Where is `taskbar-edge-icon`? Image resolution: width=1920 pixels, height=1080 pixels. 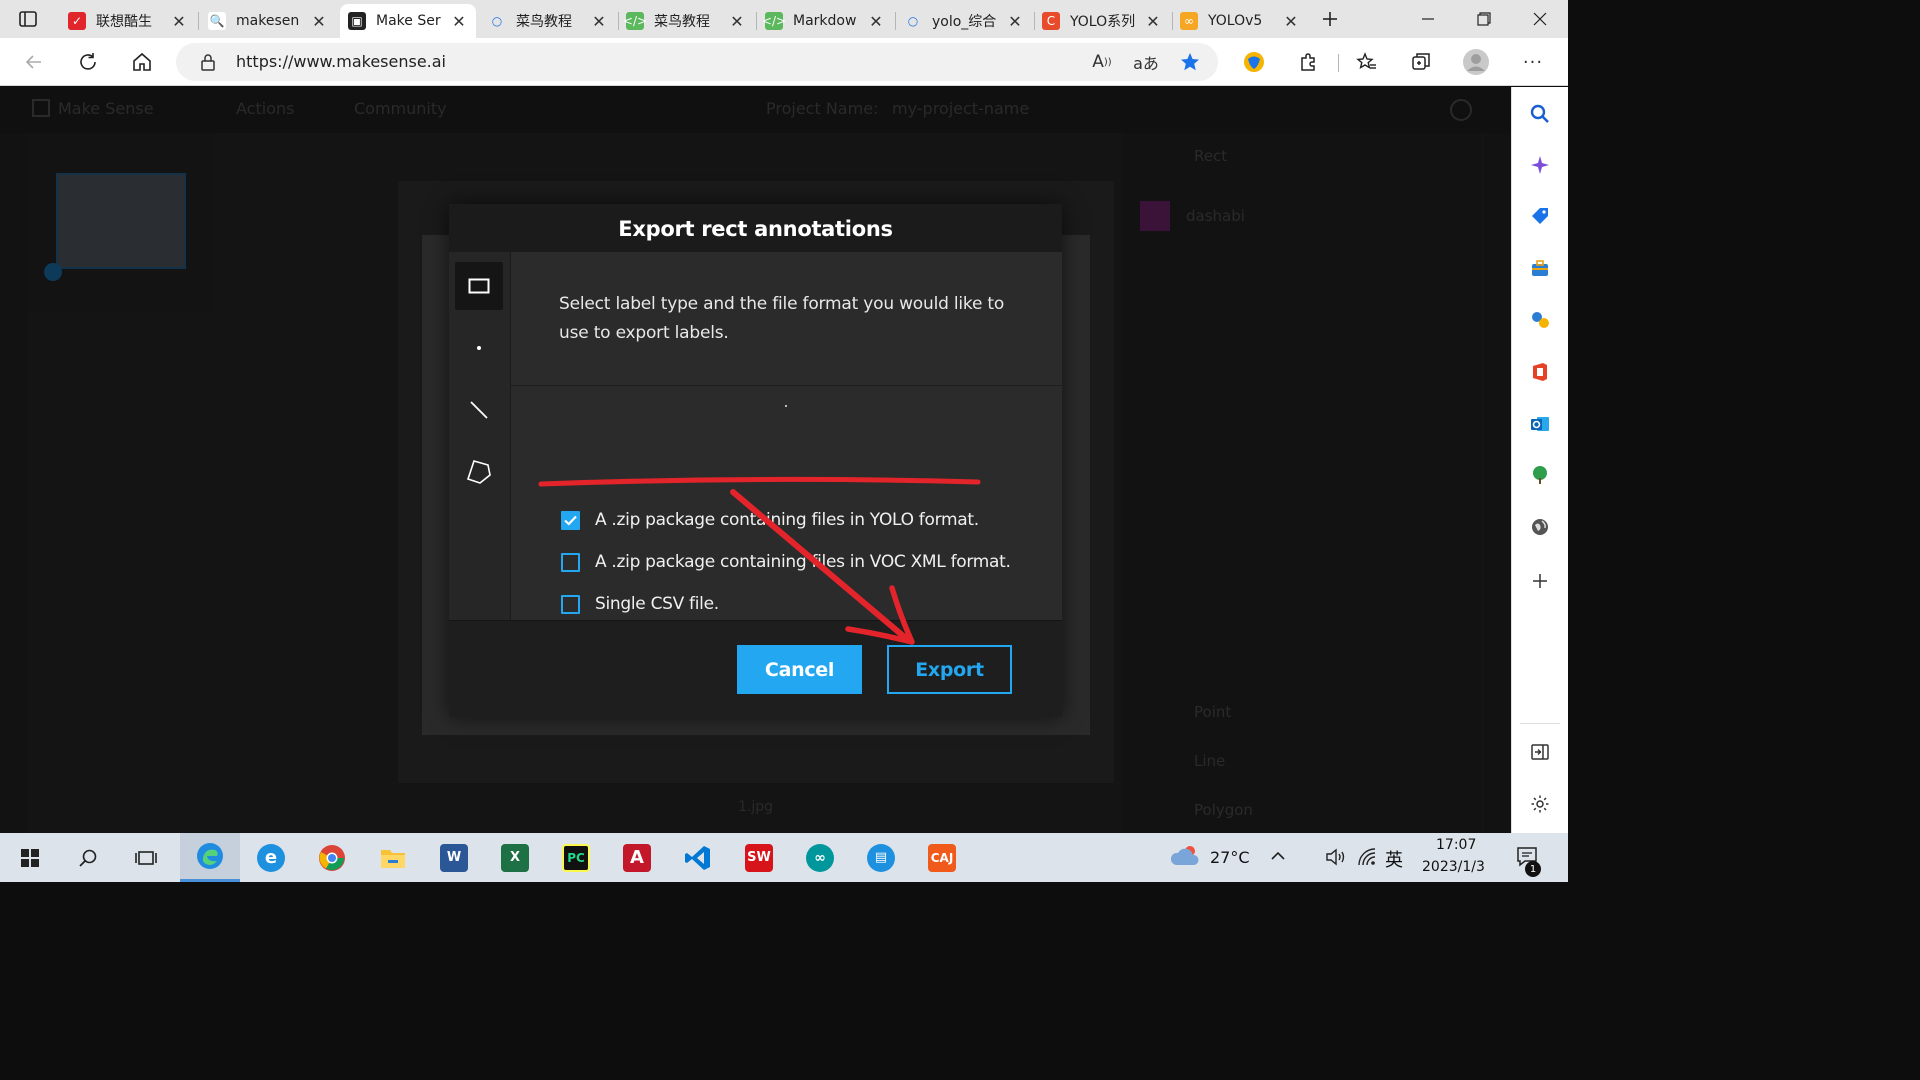 taskbar-edge-icon is located at coordinates (210, 857).